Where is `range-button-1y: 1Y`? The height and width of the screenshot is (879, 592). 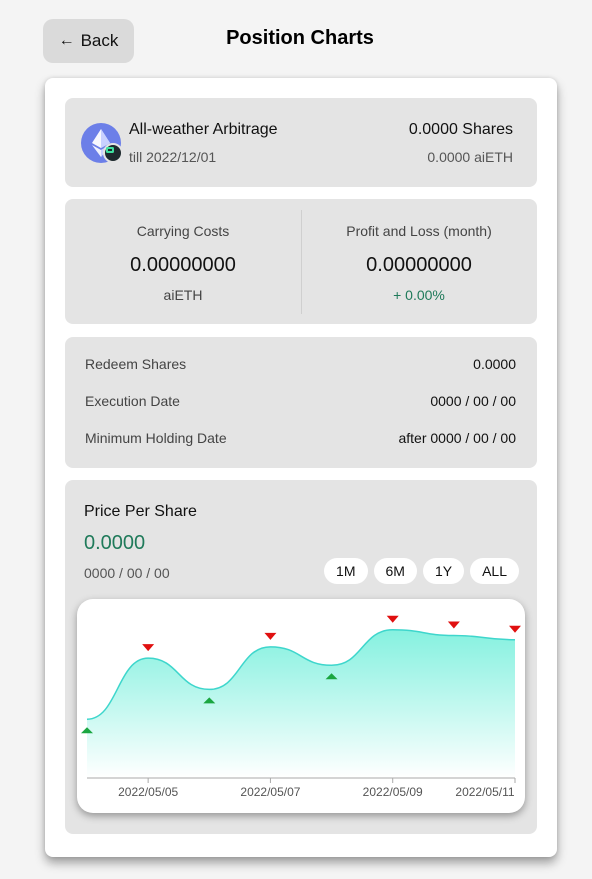
range-button-1y: 1Y is located at coordinates (443, 571).